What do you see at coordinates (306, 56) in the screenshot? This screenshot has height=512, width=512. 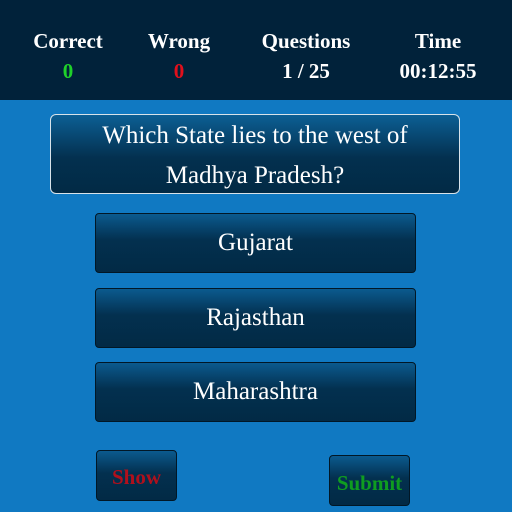 I see `questions-stat: Questions 1 / 25` at bounding box center [306, 56].